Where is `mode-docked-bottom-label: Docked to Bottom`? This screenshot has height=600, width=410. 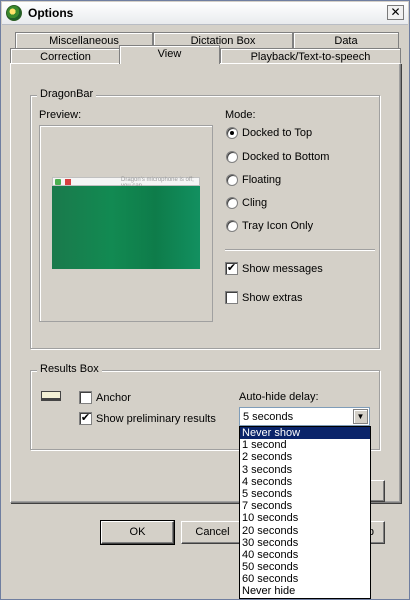 mode-docked-bottom-label: Docked to Bottom is located at coordinates (285, 157).